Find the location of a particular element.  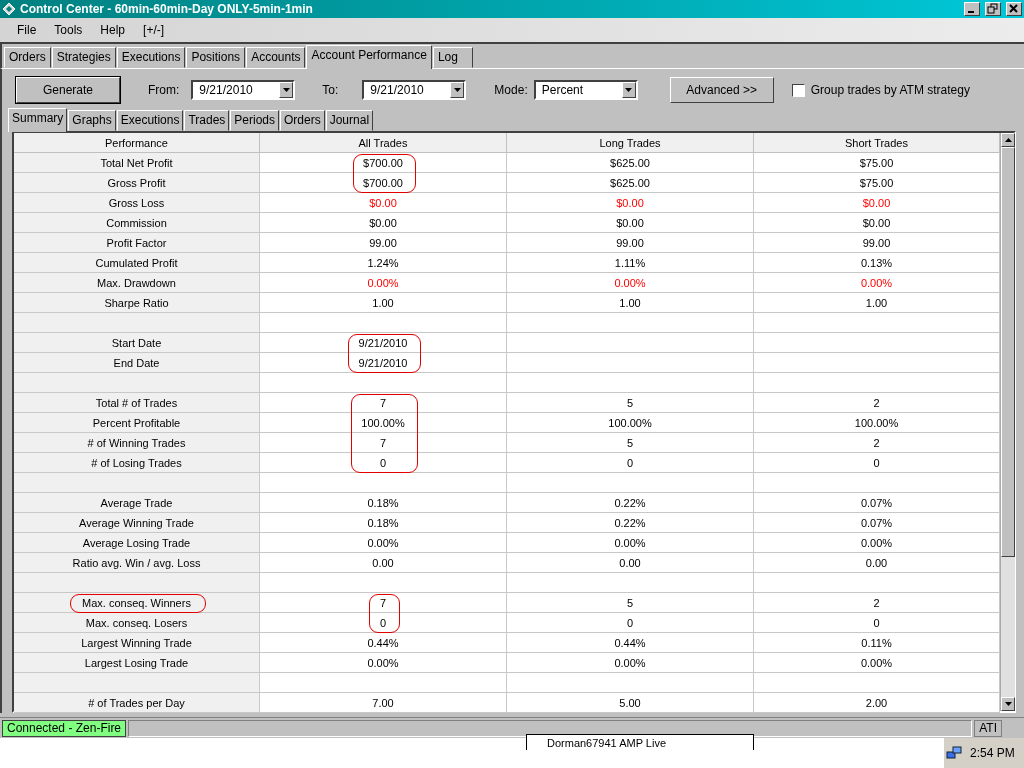

restore-icon is located at coordinates (993, 9).